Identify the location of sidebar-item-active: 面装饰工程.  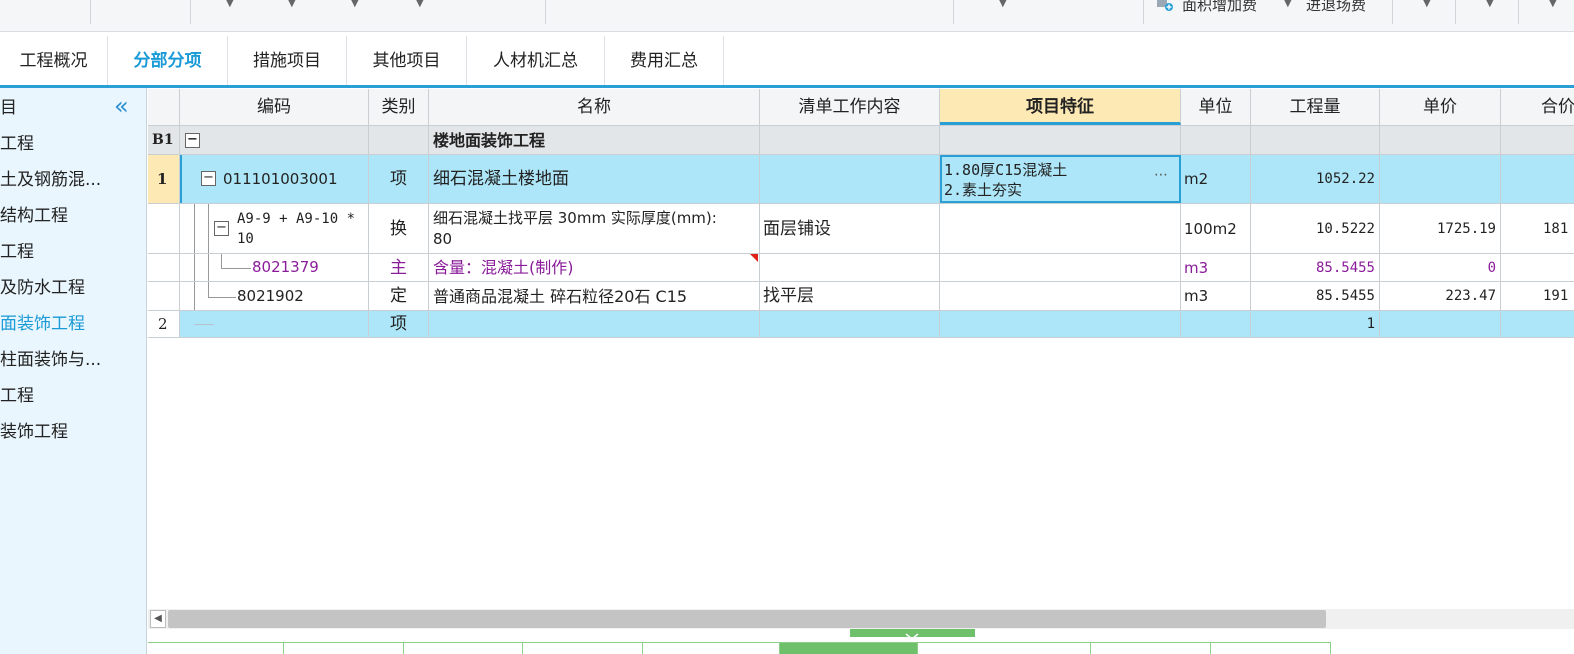
(73, 324).